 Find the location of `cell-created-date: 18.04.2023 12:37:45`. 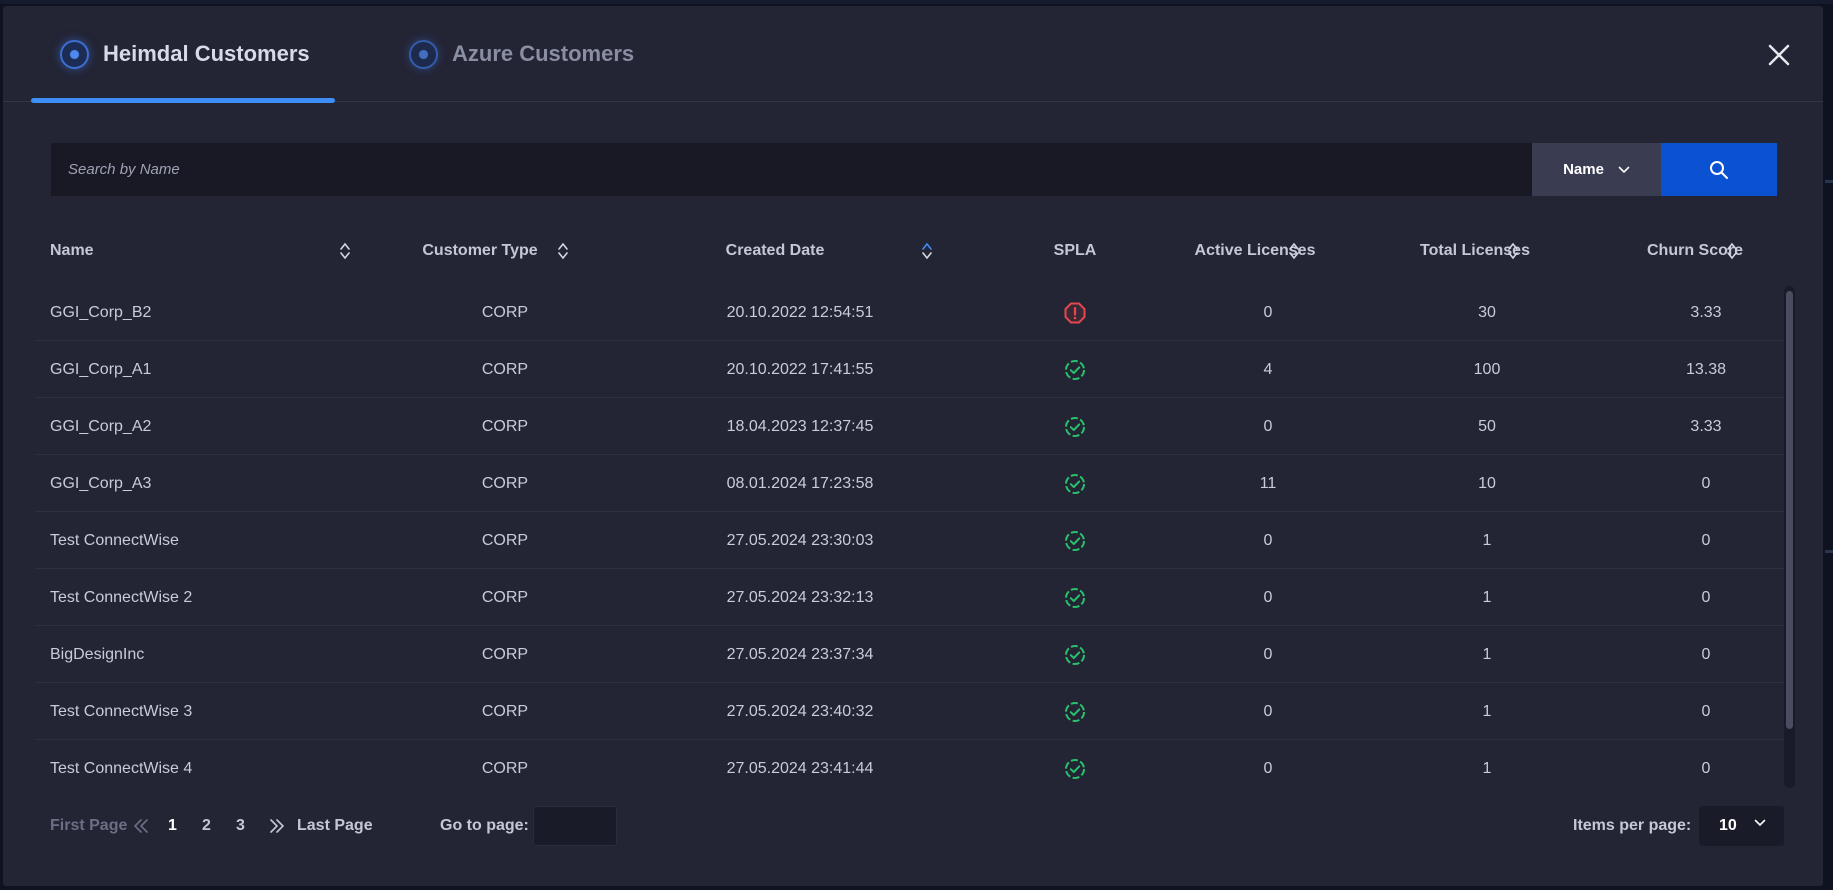

cell-created-date: 18.04.2023 12:37:45 is located at coordinates (800, 426).